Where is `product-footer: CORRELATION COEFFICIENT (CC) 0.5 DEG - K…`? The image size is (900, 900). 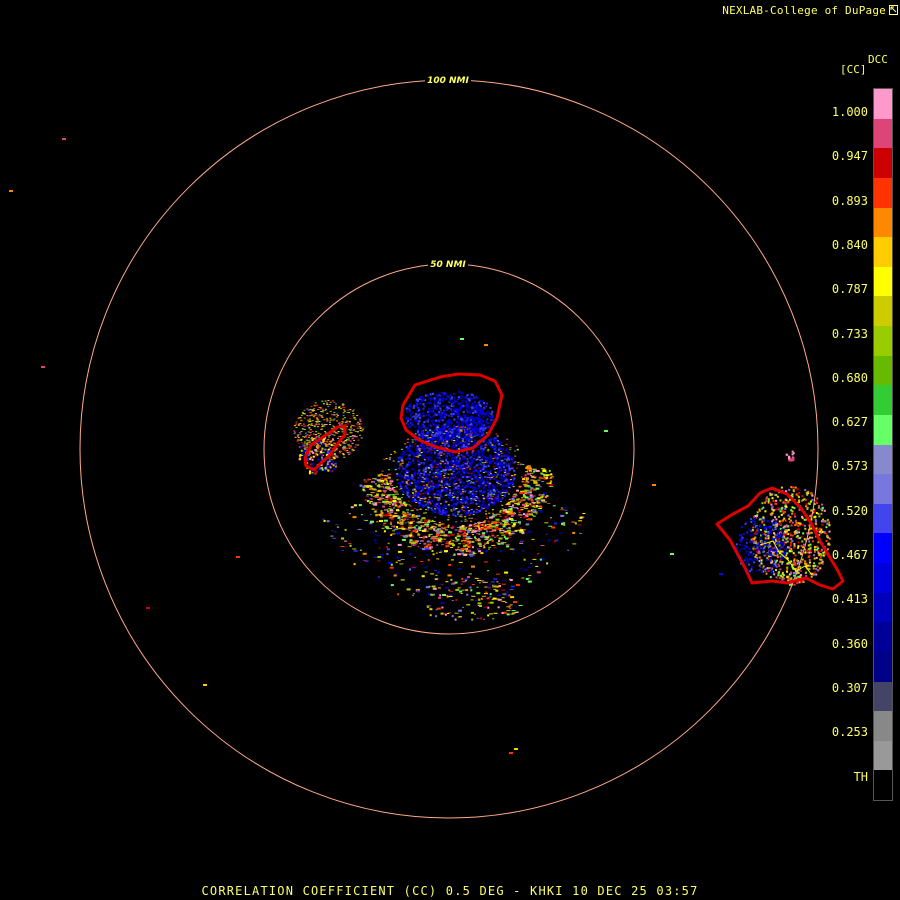 product-footer: CORRELATION COEFFICIENT (CC) 0.5 DEG - K… is located at coordinates (450, 891).